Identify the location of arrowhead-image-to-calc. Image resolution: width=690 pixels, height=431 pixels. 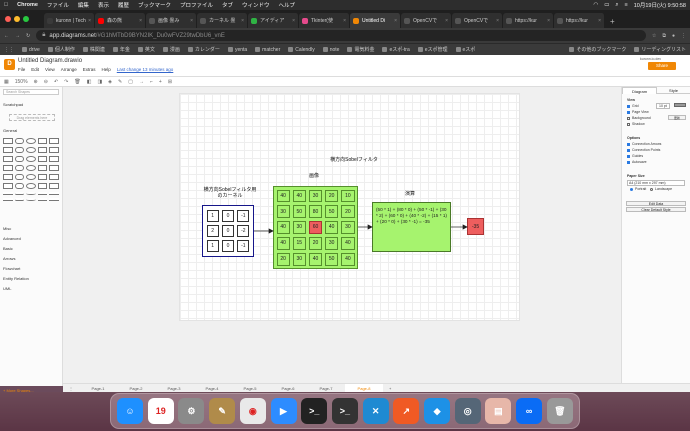
(370, 227).